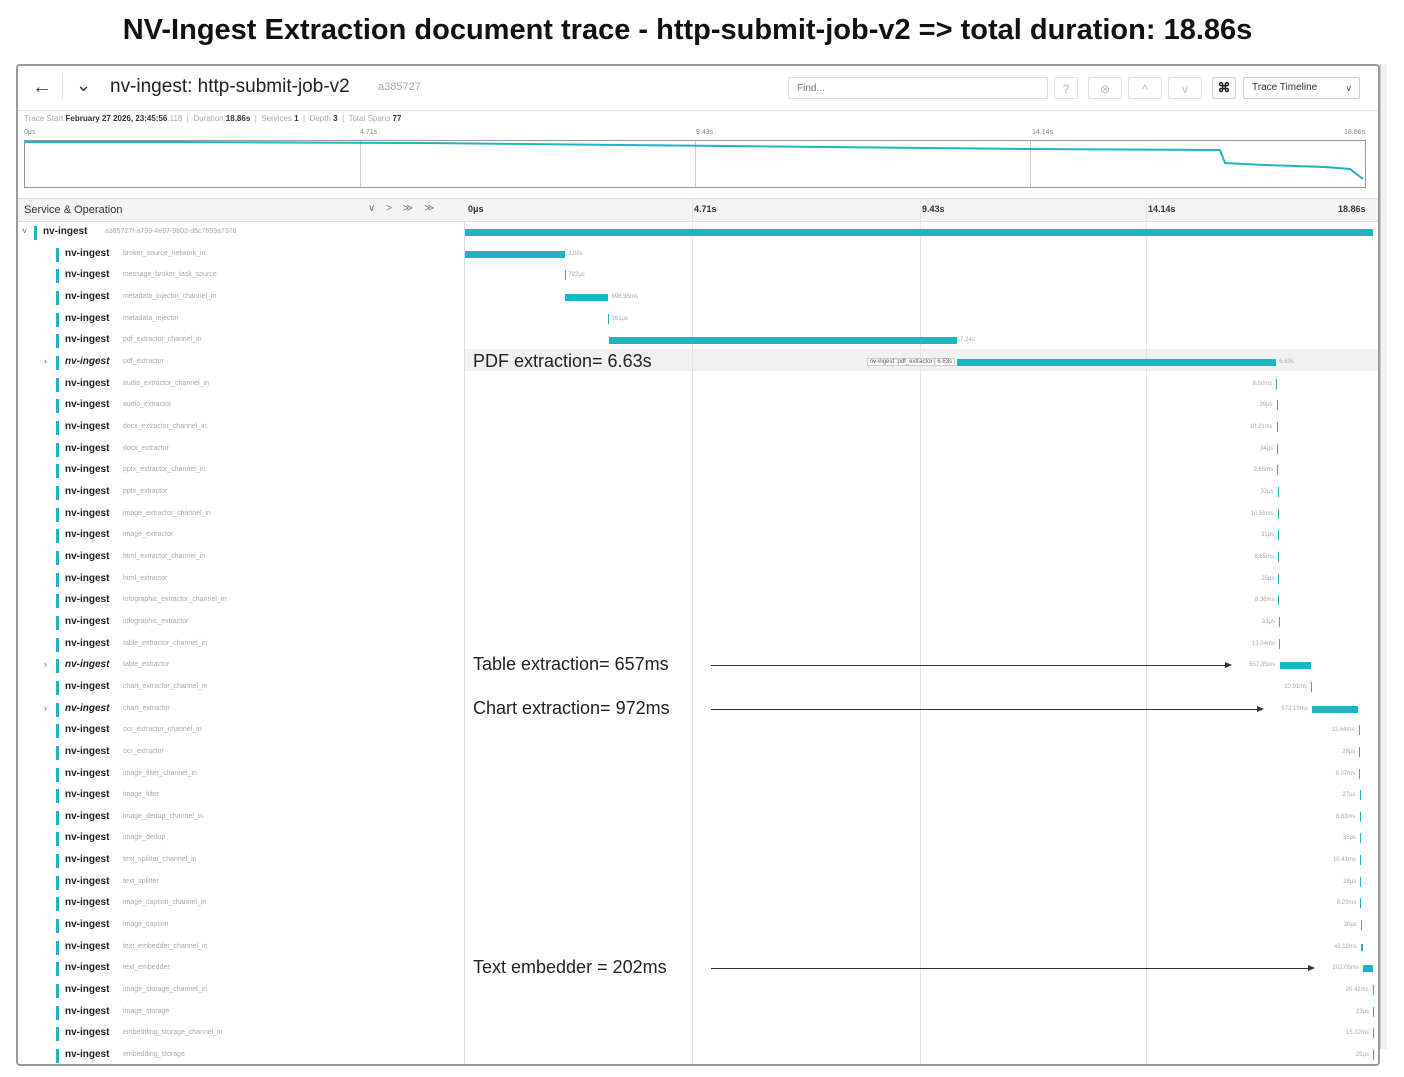 This screenshot has width=1404, height=1077. I want to click on find-input, so click(918, 88).